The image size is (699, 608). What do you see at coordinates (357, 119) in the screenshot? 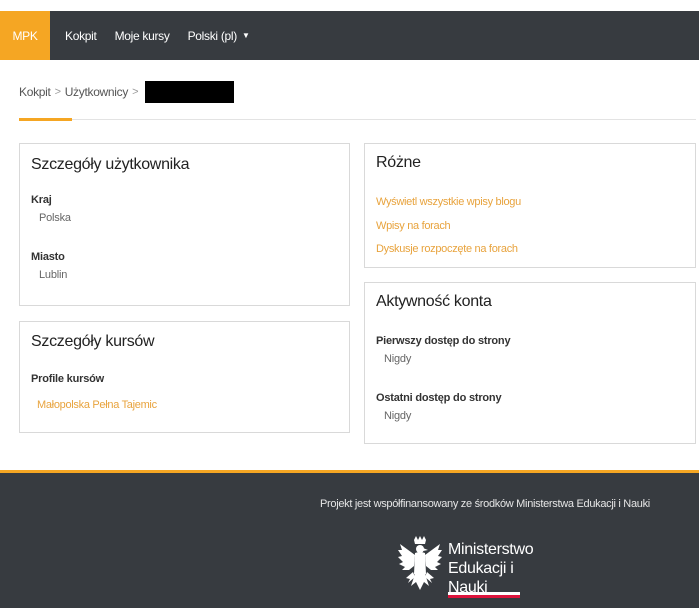
I see `breadcrumb-divider` at bounding box center [357, 119].